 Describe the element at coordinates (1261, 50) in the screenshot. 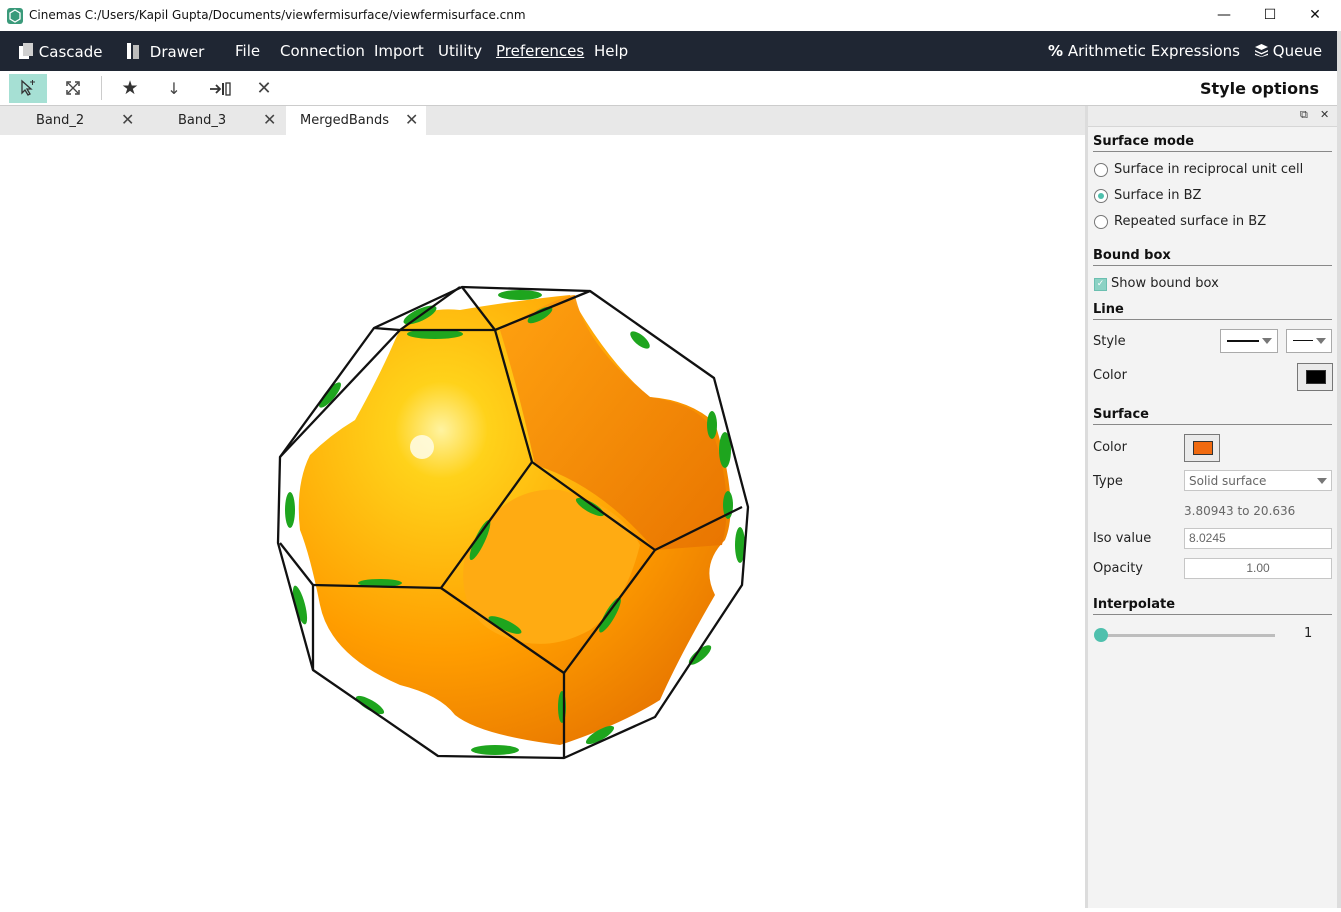

I see `layers-icon` at that location.